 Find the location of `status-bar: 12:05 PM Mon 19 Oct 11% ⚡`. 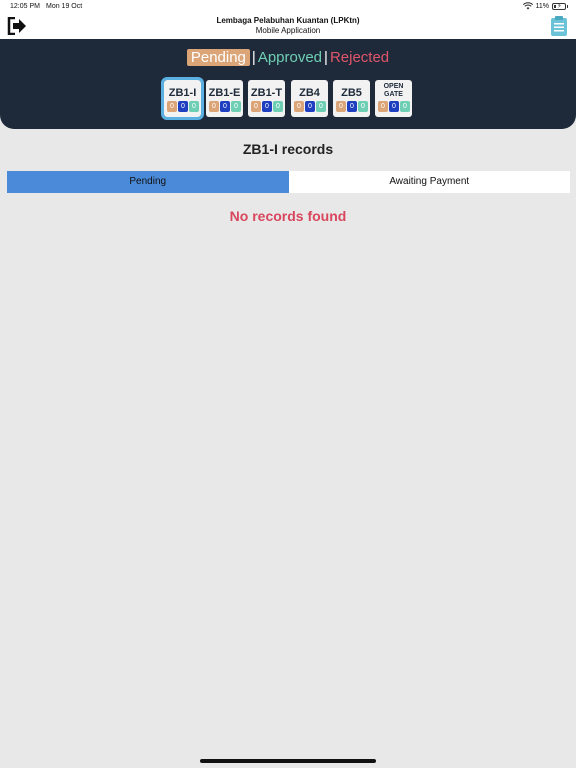

status-bar: 12:05 PM Mon 19 Oct 11% ⚡ is located at coordinates (288, 7).